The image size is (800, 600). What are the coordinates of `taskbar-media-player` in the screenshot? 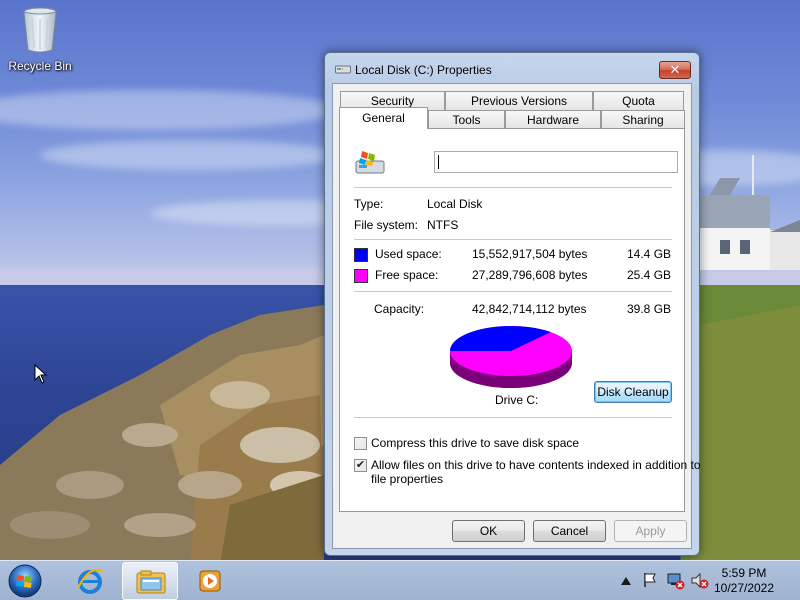 It's located at (210, 581).